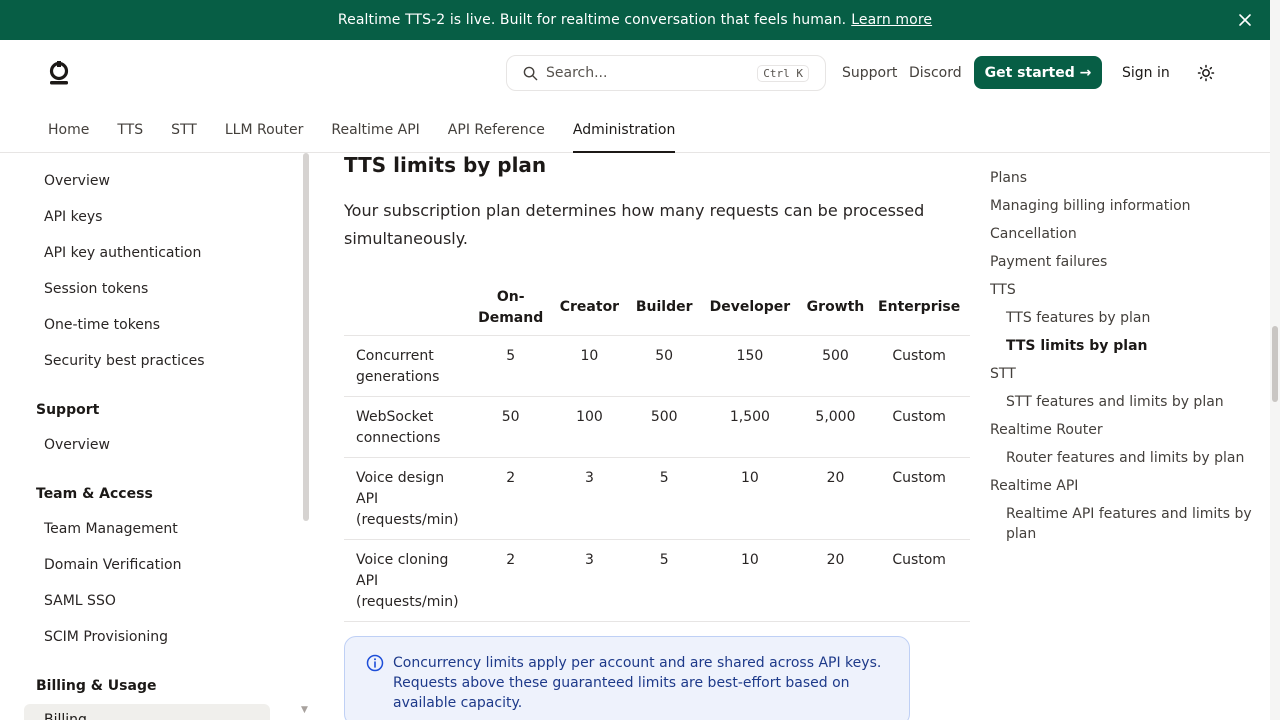 The image size is (1280, 720). What do you see at coordinates (409, 308) in the screenshot?
I see `table-header` at bounding box center [409, 308].